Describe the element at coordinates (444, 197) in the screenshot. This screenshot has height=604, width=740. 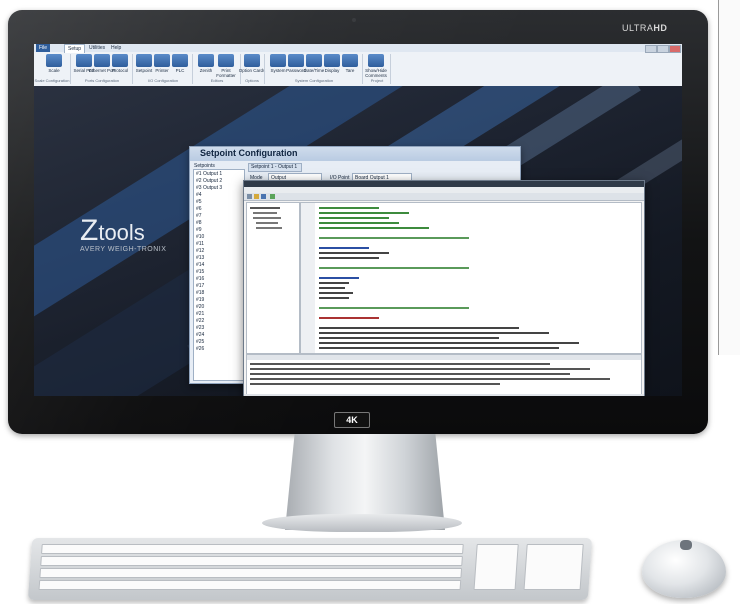
I see `editor-toolbar` at that location.